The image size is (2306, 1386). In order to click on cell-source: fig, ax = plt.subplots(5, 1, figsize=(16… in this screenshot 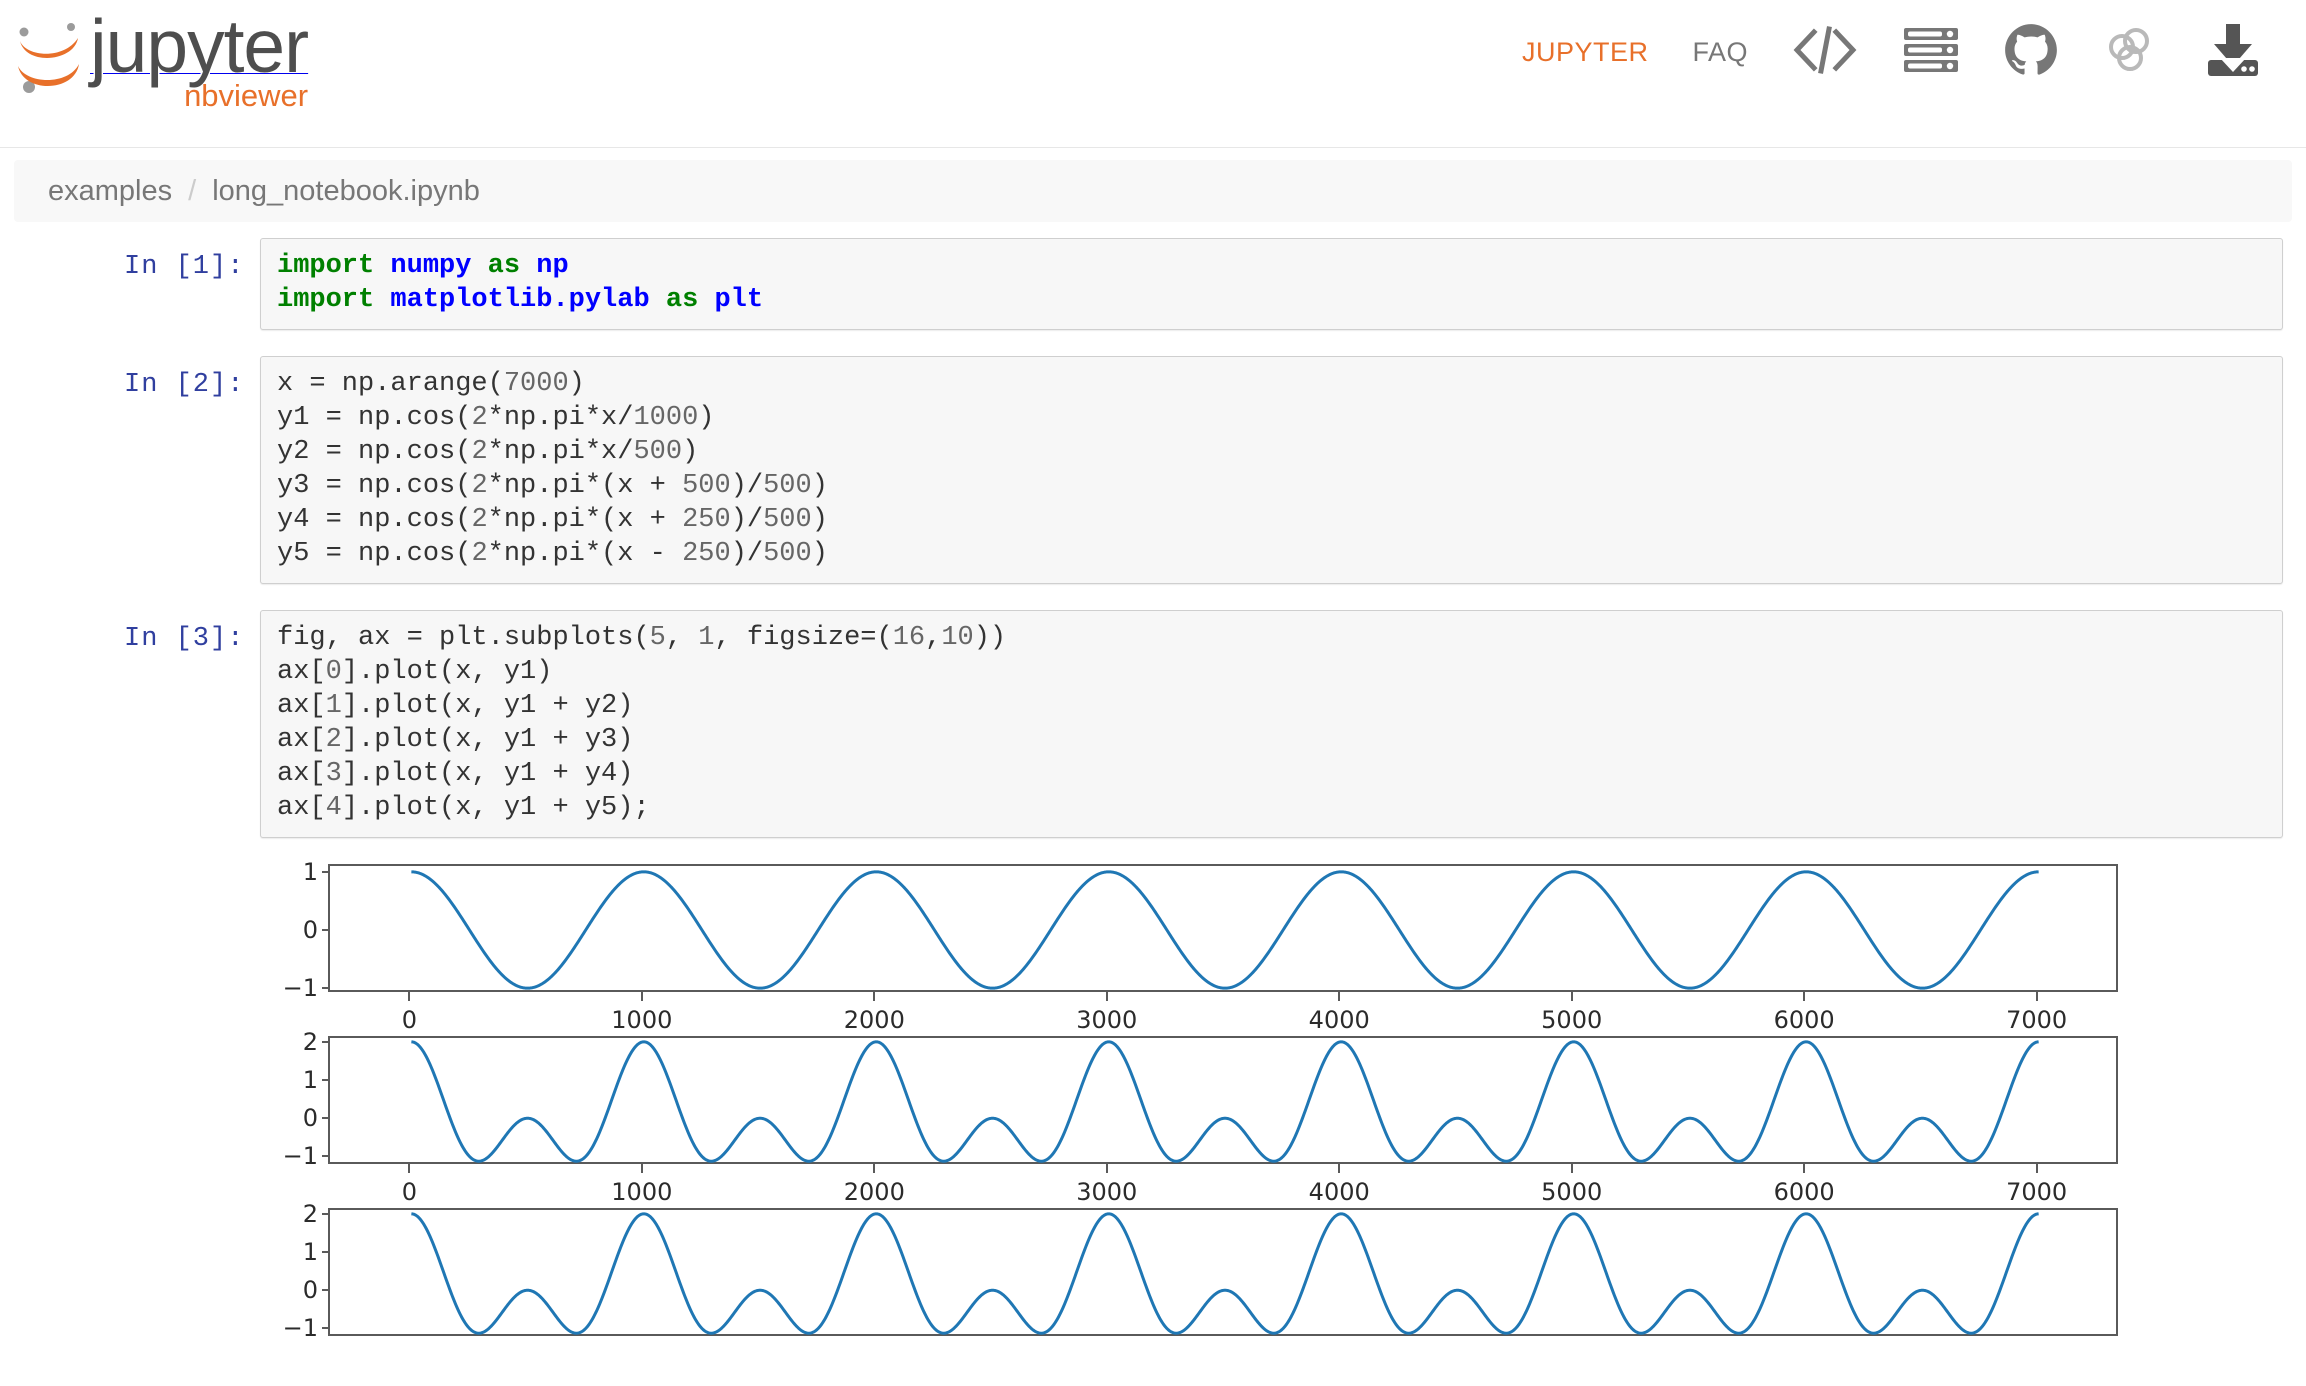, I will do `click(642, 723)`.